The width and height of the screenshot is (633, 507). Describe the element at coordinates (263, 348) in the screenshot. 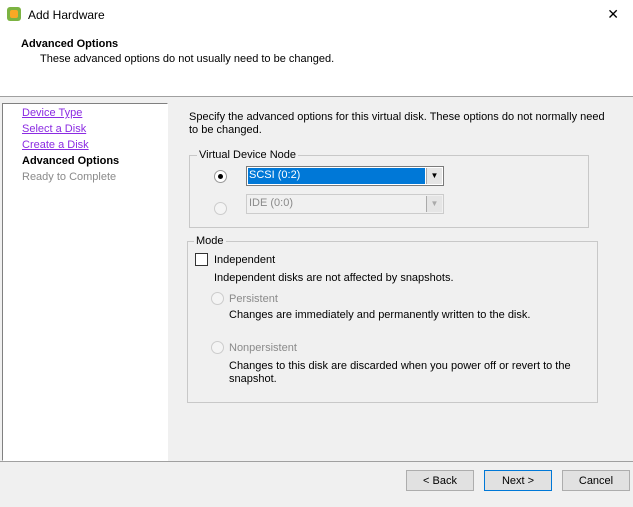

I see `nonpersistent-label: Nonpersistent` at that location.